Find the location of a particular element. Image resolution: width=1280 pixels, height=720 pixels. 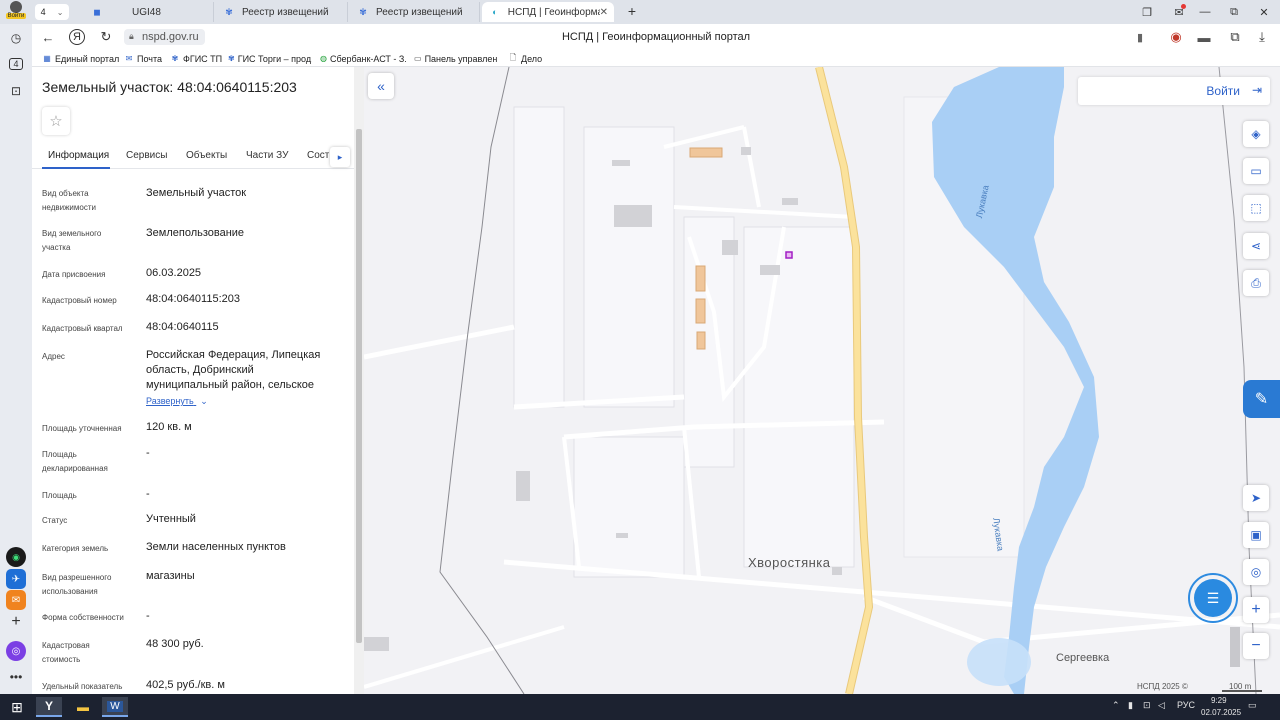

alice-assistant-icon: ◎ is located at coordinates (16, 651).